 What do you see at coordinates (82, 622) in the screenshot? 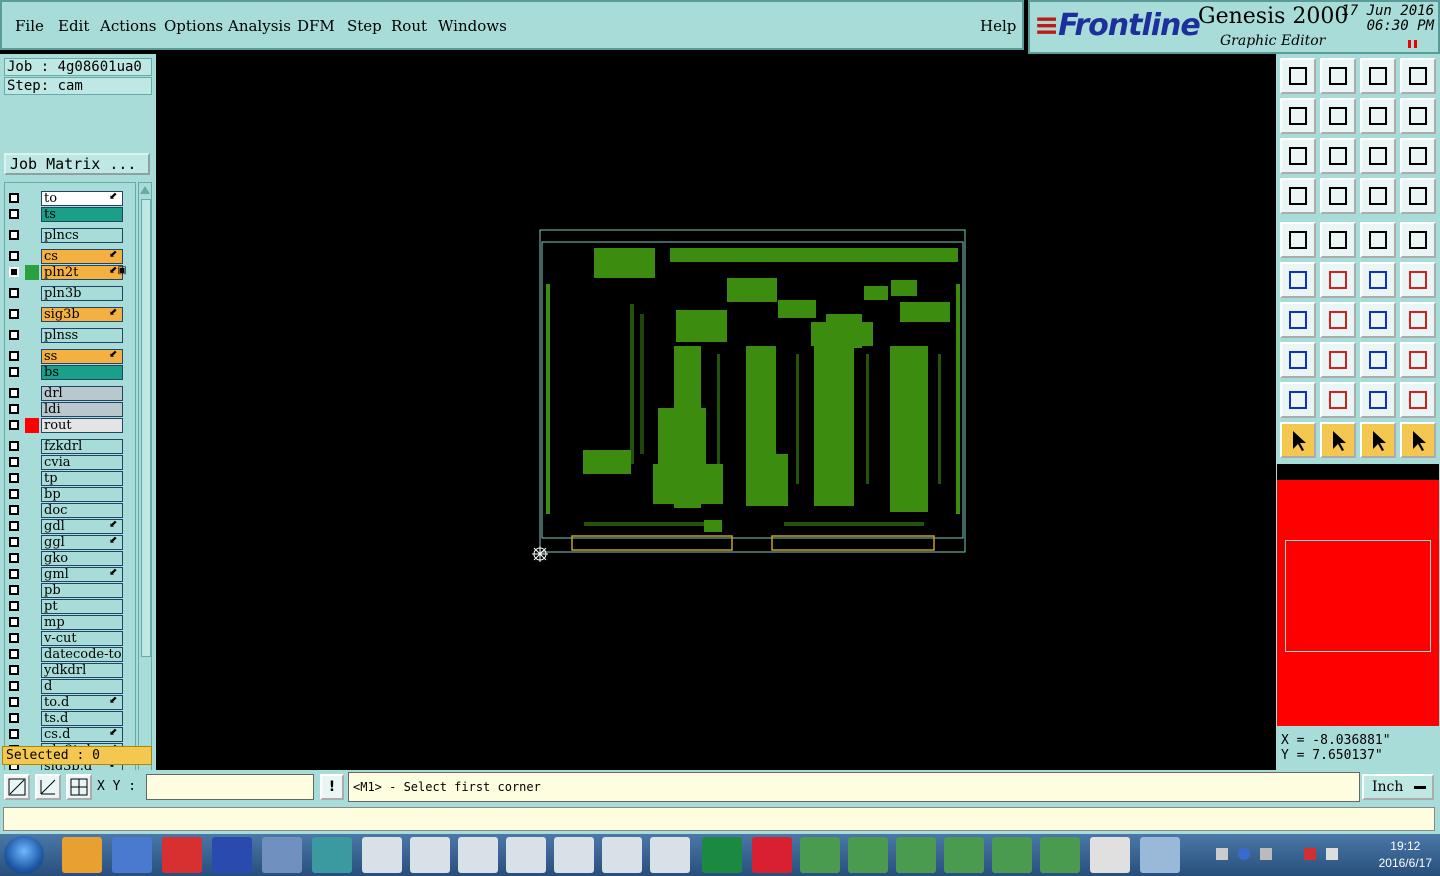
I see `layer-name: mp` at bounding box center [82, 622].